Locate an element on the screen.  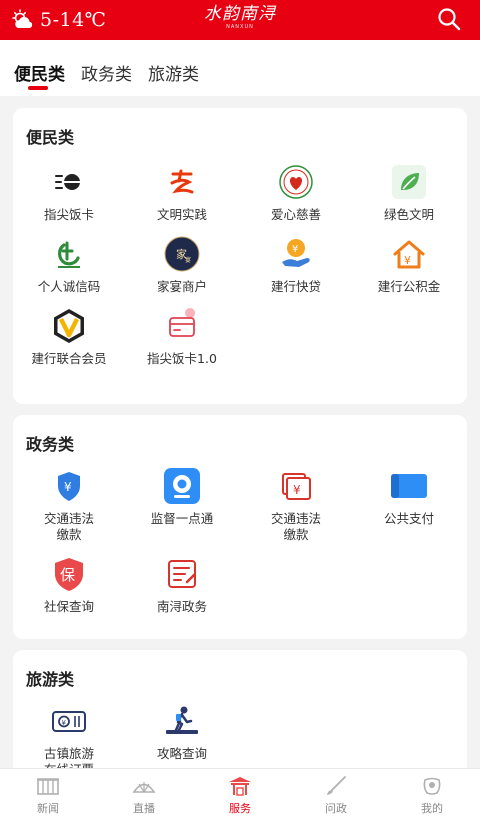
brand-logo: 水韵南浔 NANXUN is located at coordinates (240, 19).